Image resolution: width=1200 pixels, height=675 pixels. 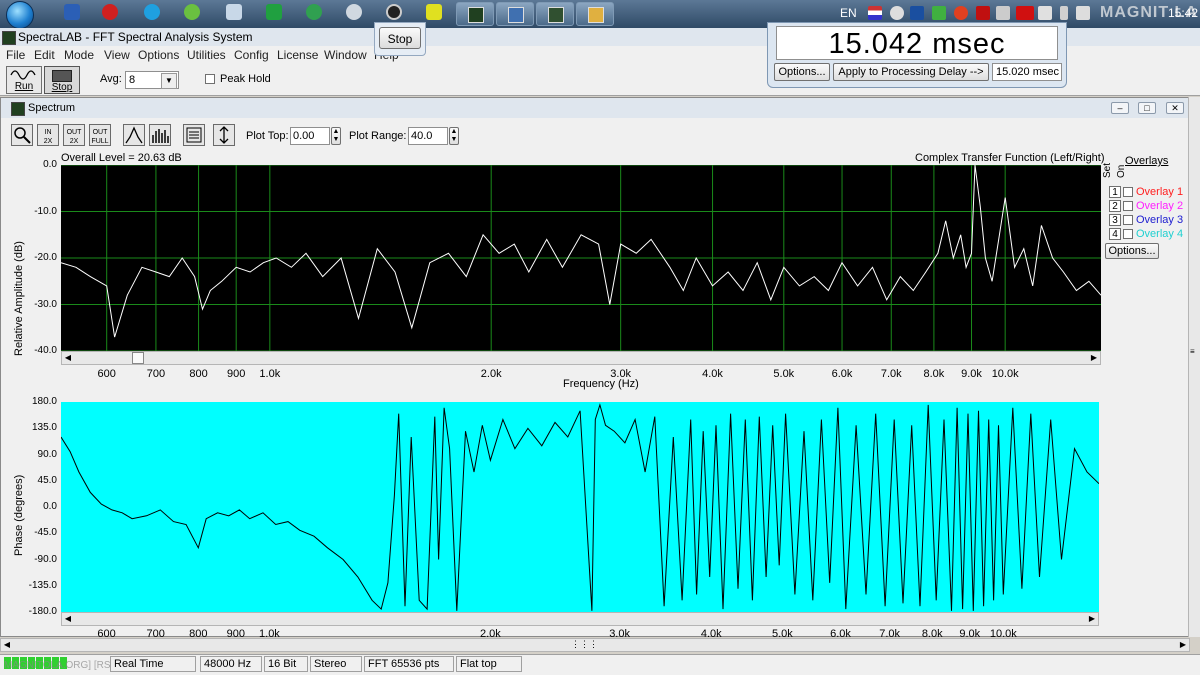 I want to click on main-vscroll: ≡, so click(x=1194, y=367).